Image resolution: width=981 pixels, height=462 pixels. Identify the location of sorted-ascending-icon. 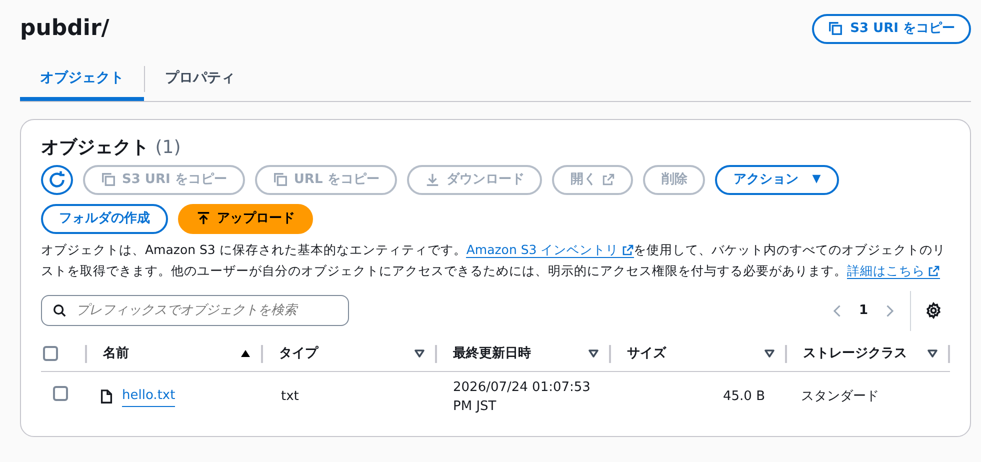
(245, 353).